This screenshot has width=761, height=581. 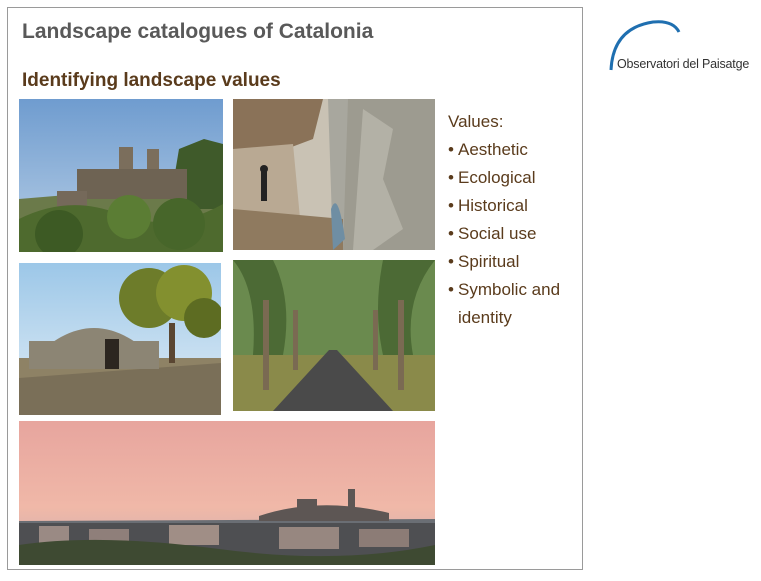 What do you see at coordinates (513, 206) in the screenshot?
I see `list-item: Historical` at bounding box center [513, 206].